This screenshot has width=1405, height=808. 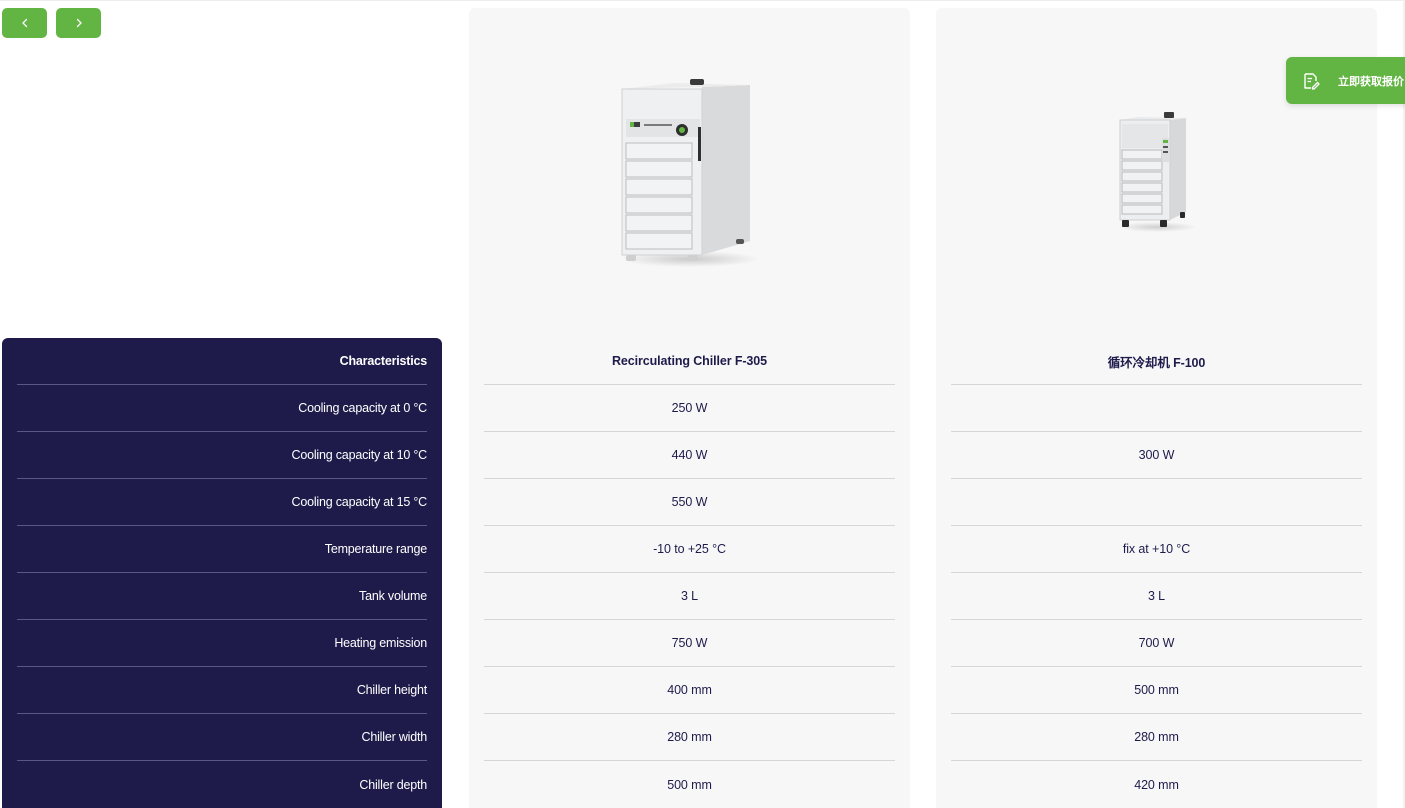 What do you see at coordinates (689, 455) in the screenshot?
I see `spec-value: 440 W` at bounding box center [689, 455].